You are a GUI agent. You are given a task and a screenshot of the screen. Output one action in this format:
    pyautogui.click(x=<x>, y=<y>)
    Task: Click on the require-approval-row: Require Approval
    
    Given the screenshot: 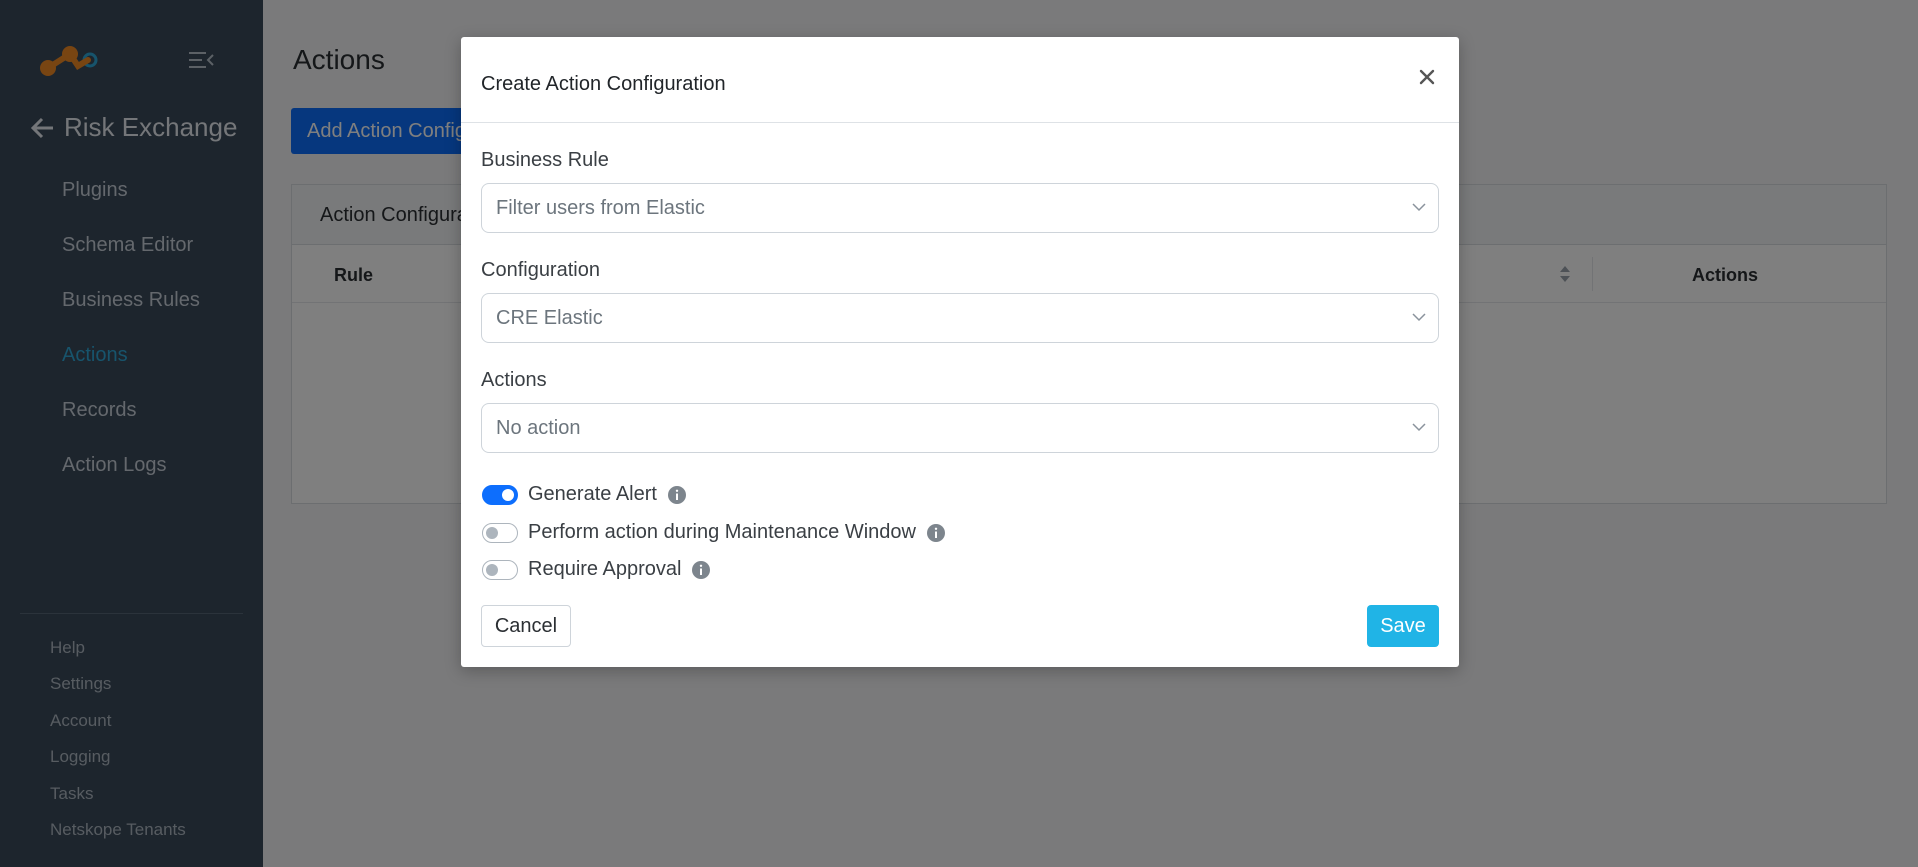 What is the action you would take?
    pyautogui.click(x=596, y=569)
    